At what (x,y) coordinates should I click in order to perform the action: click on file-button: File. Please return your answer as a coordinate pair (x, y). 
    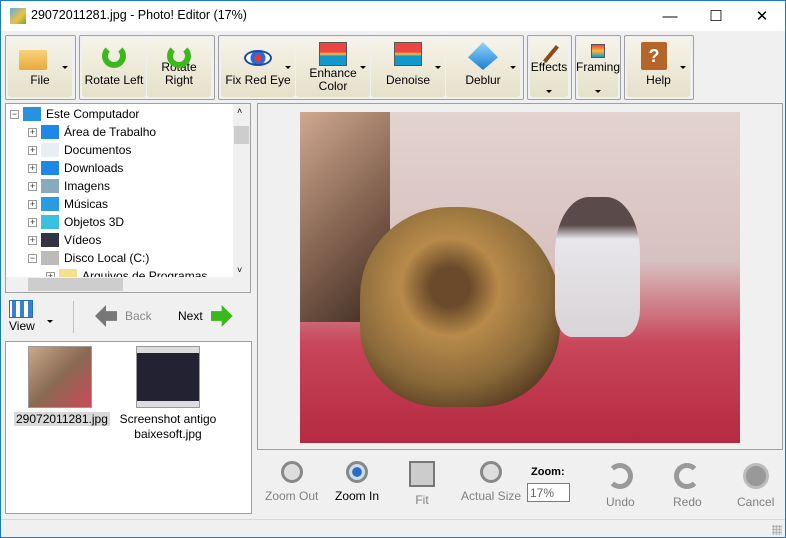
    Looking at the image, I should click on (40, 67).